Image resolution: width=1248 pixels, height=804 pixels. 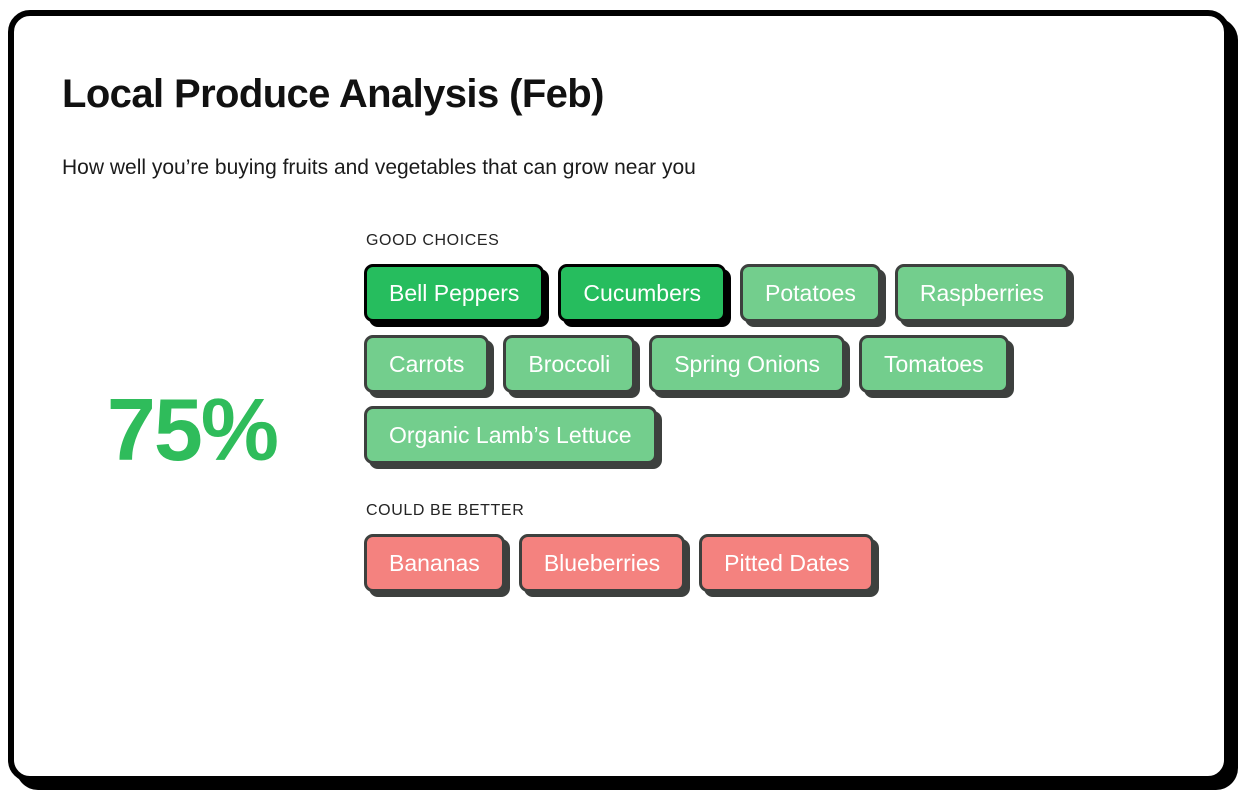 What do you see at coordinates (642, 293) in the screenshot?
I see `produce-chip: Cucumbers` at bounding box center [642, 293].